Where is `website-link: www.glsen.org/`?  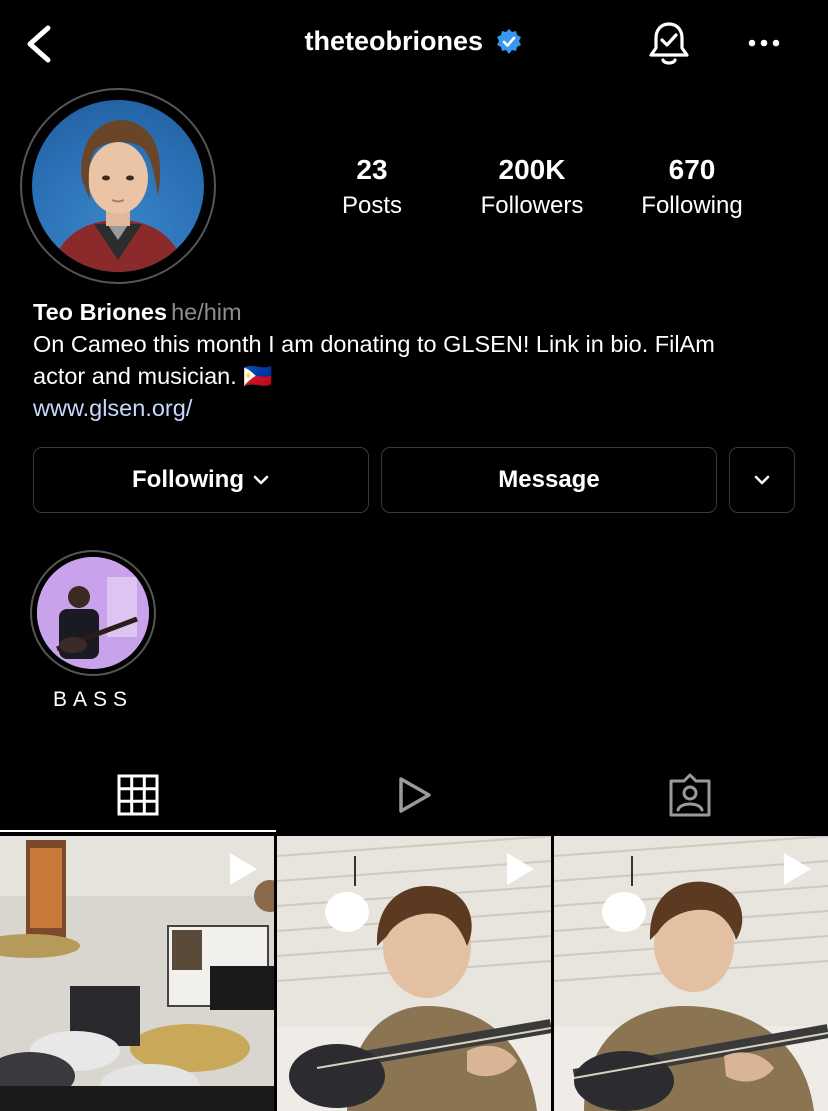
website-link: www.glsen.org/ is located at coordinates (112, 408).